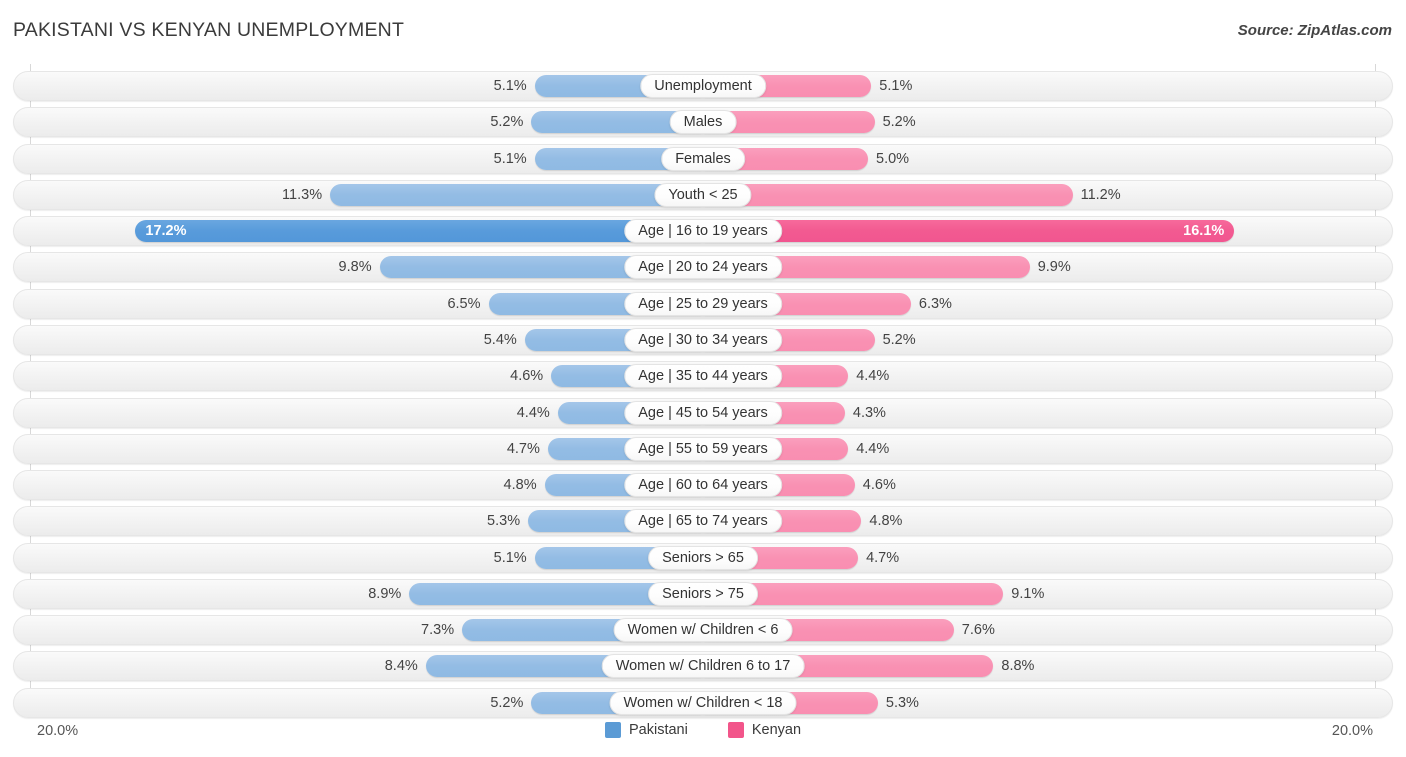 This screenshot has width=1406, height=757. Describe the element at coordinates (504, 521) in the screenshot. I see `bar-value-pakistani: 5.3%` at that location.